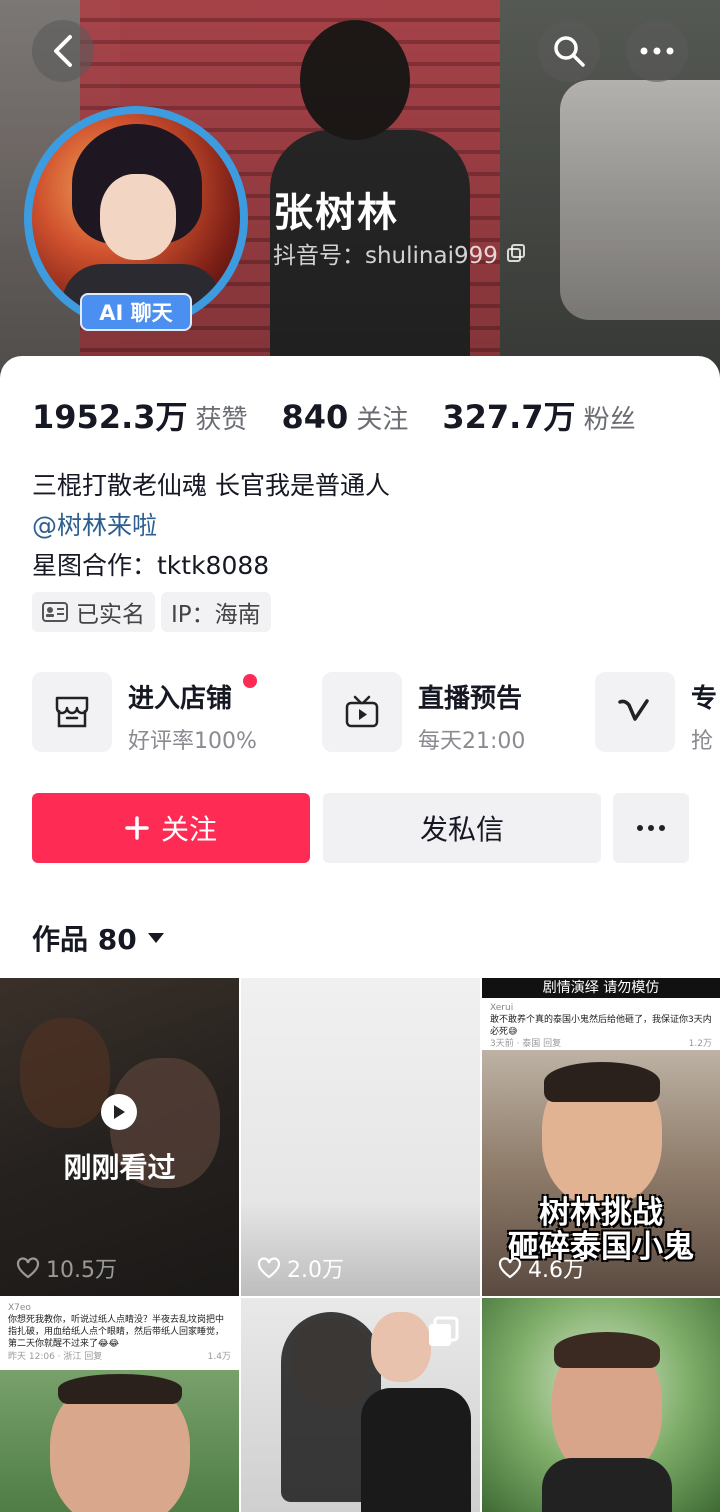 Image resolution: width=720 pixels, height=1512 pixels. What do you see at coordinates (508, 415) in the screenshot?
I see `followers-count: 327.7万` at bounding box center [508, 415].